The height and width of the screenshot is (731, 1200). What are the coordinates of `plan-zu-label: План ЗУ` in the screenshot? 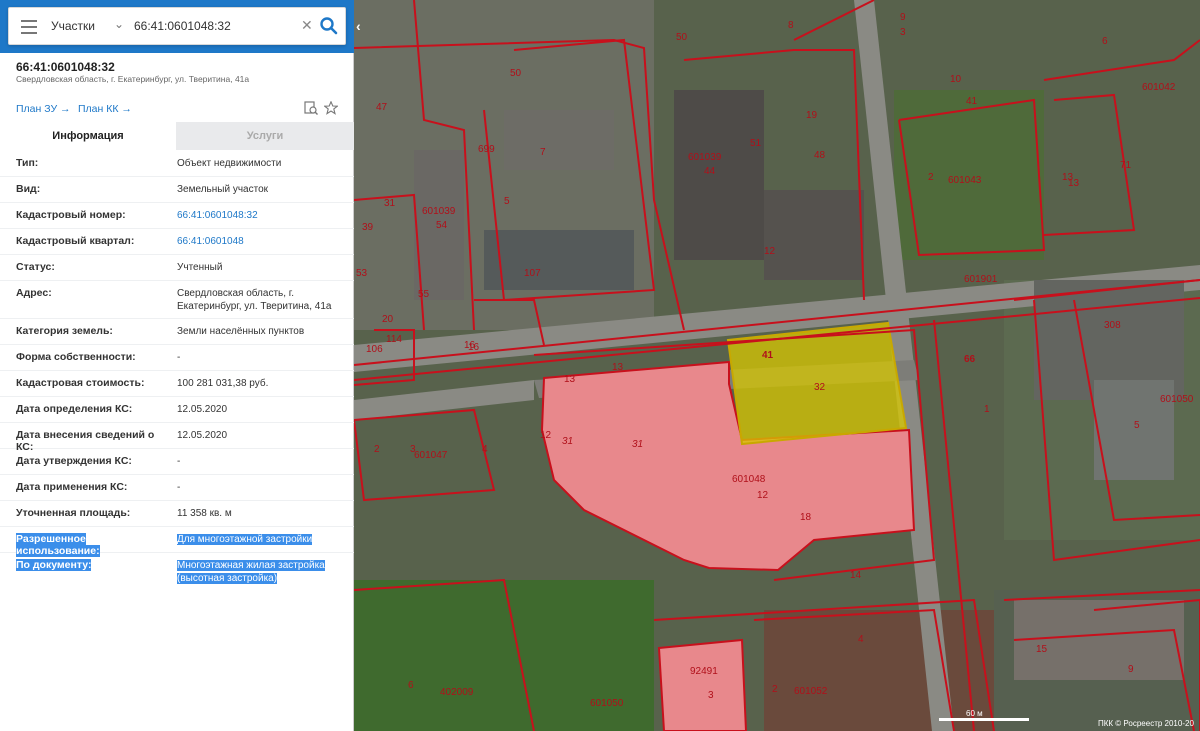 It's located at (37, 109).